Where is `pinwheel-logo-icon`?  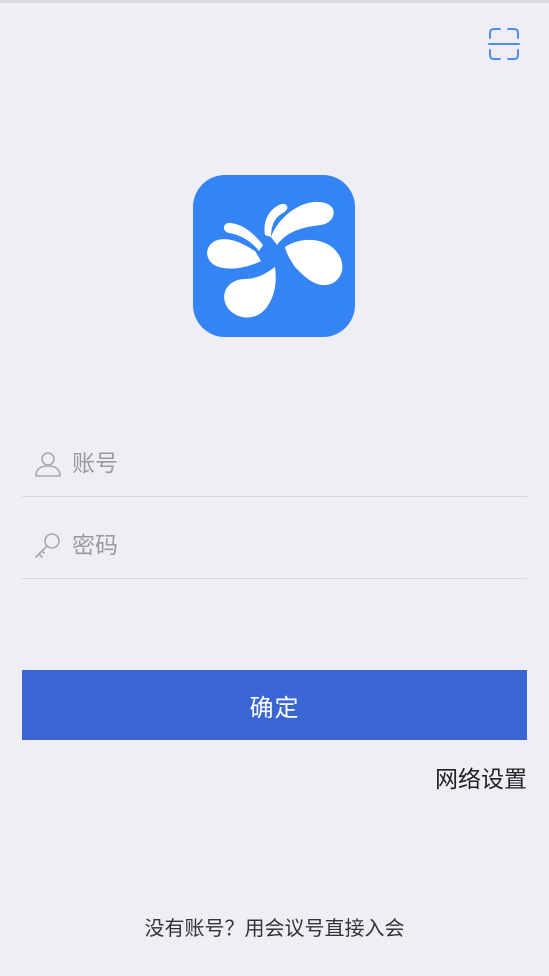
pinwheel-logo-icon is located at coordinates (275, 259).